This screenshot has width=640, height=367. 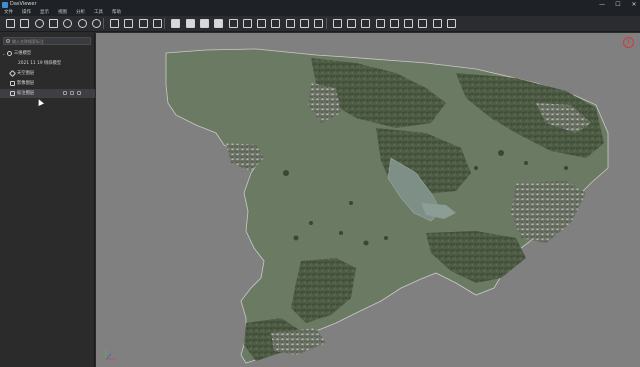 What do you see at coordinates (304, 23) in the screenshot?
I see `screenshot-icon` at bounding box center [304, 23].